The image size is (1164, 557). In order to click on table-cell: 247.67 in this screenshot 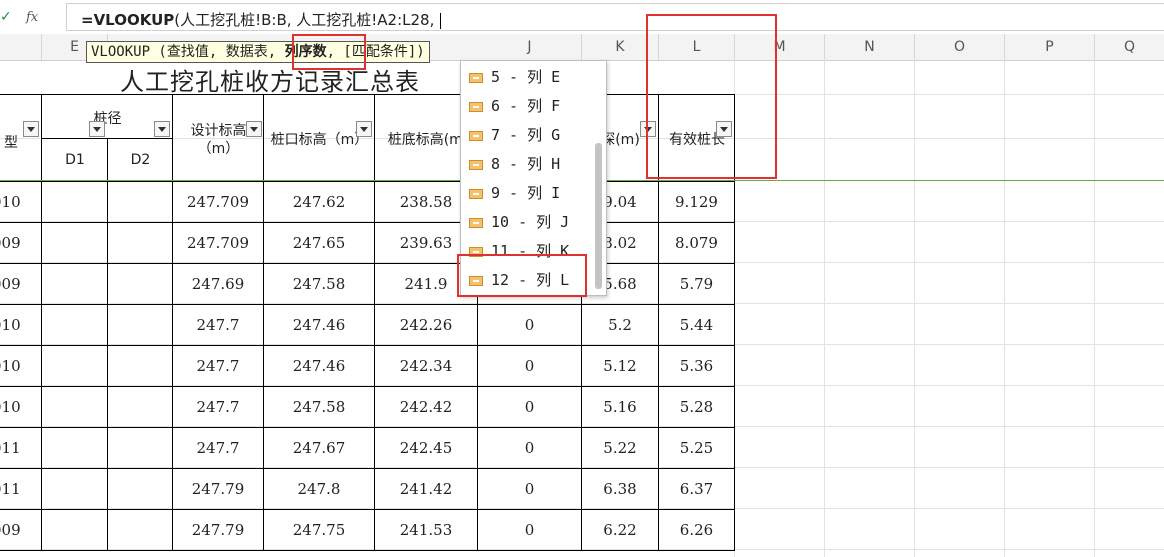, I will do `click(319, 448)`.